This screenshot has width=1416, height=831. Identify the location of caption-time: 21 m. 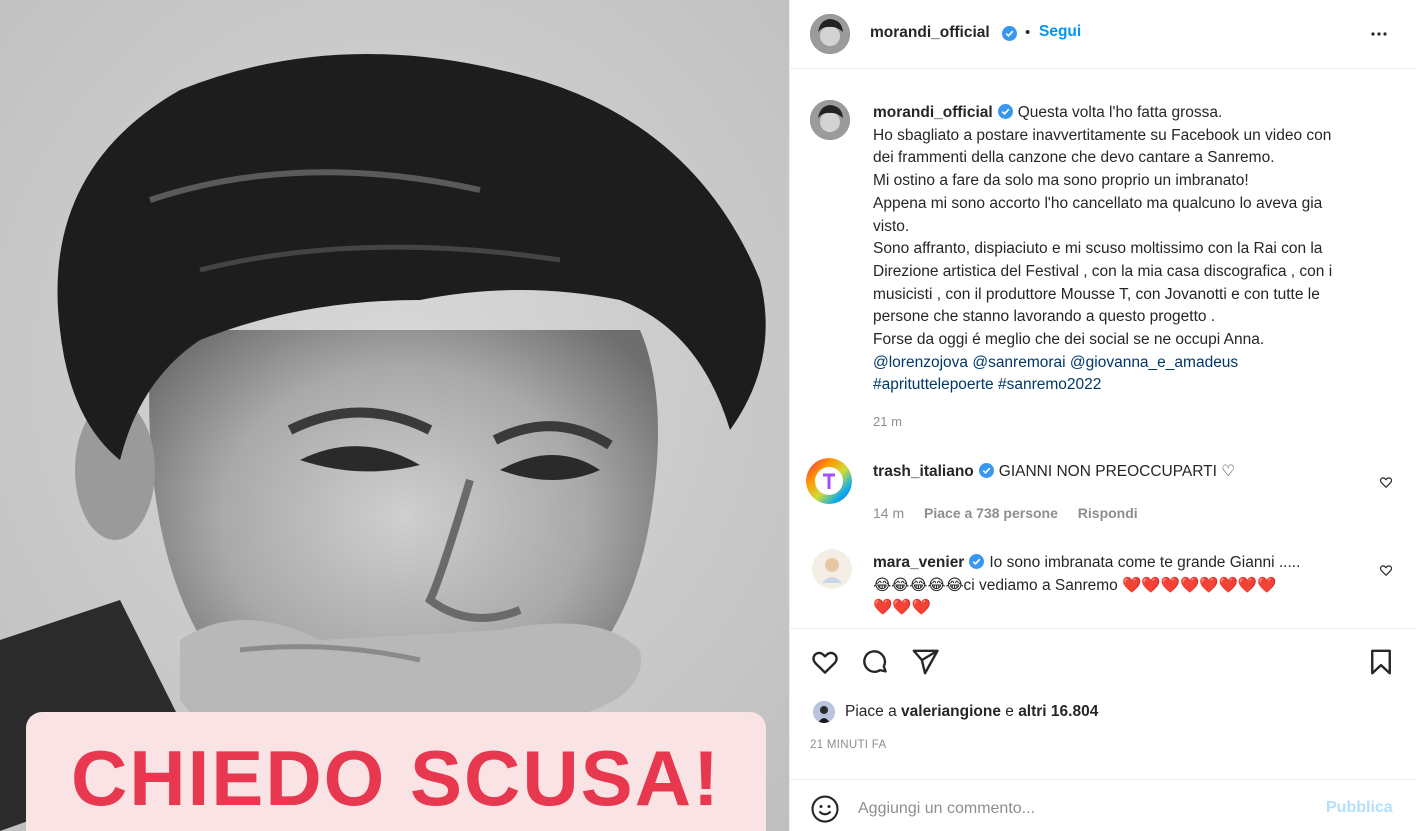
(887, 421).